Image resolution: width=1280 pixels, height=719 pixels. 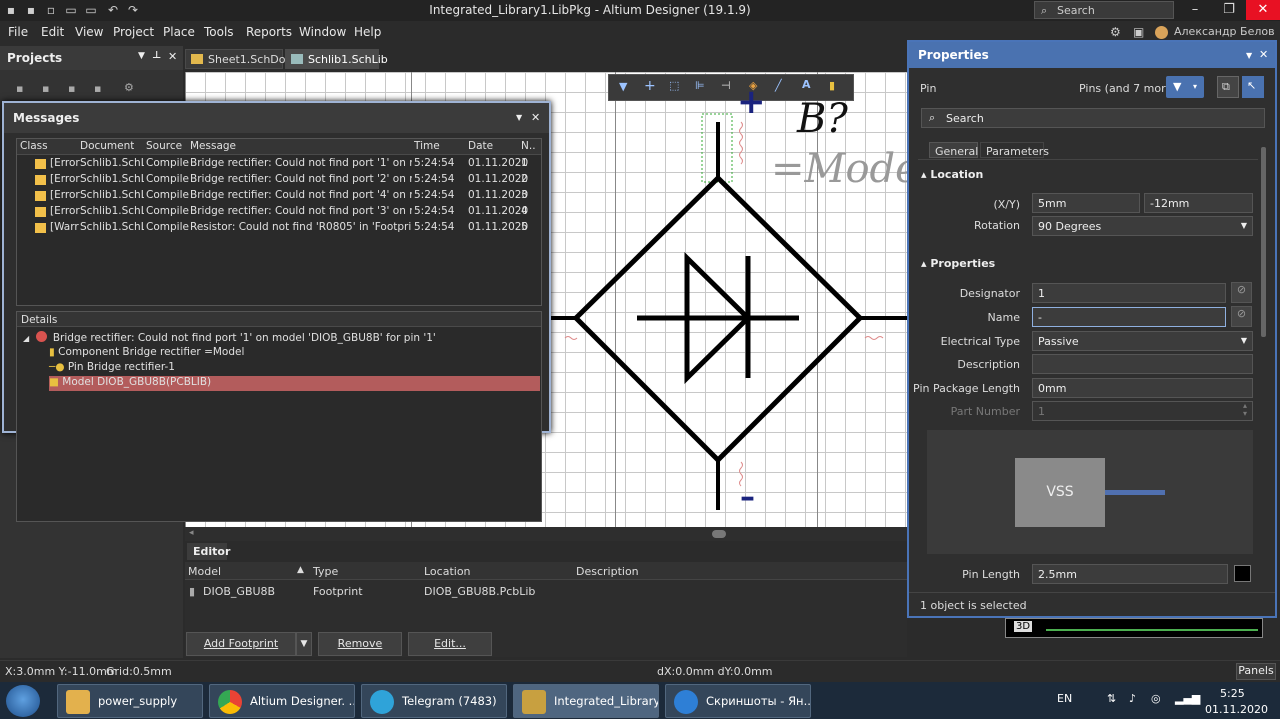 I want to click on taskbar-item-power-supply: power_supply, so click(x=130, y=701).